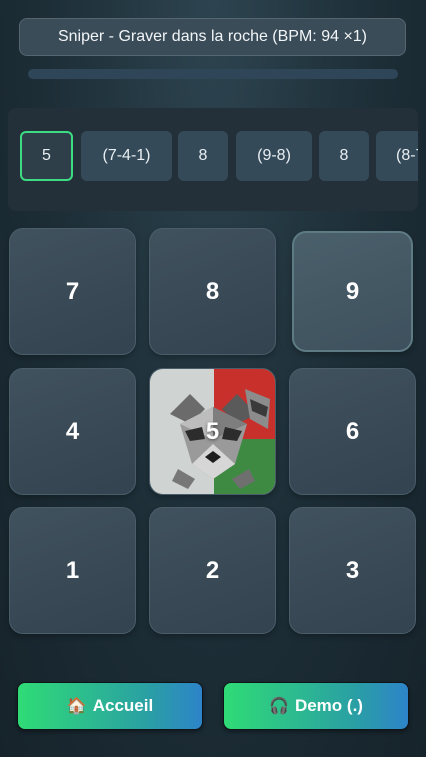  I want to click on sequence-item-current: 5, so click(46, 156).